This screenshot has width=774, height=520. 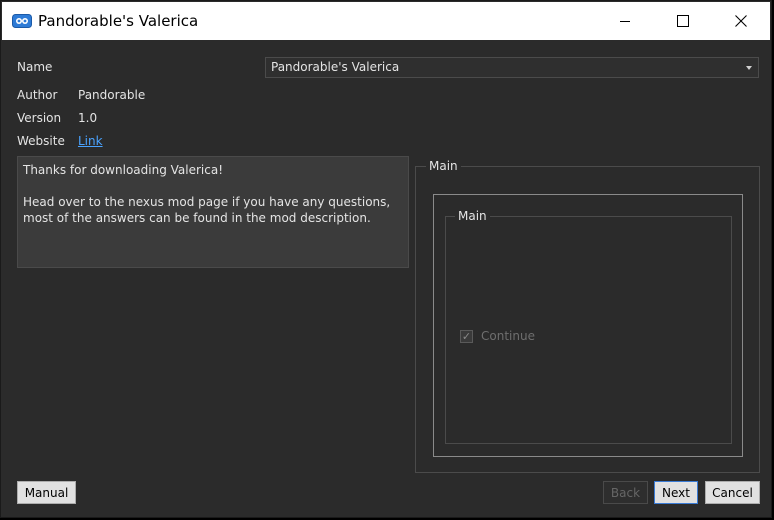 I want to click on mod-name-select: Pandorable's Valerica, so click(x=512, y=67).